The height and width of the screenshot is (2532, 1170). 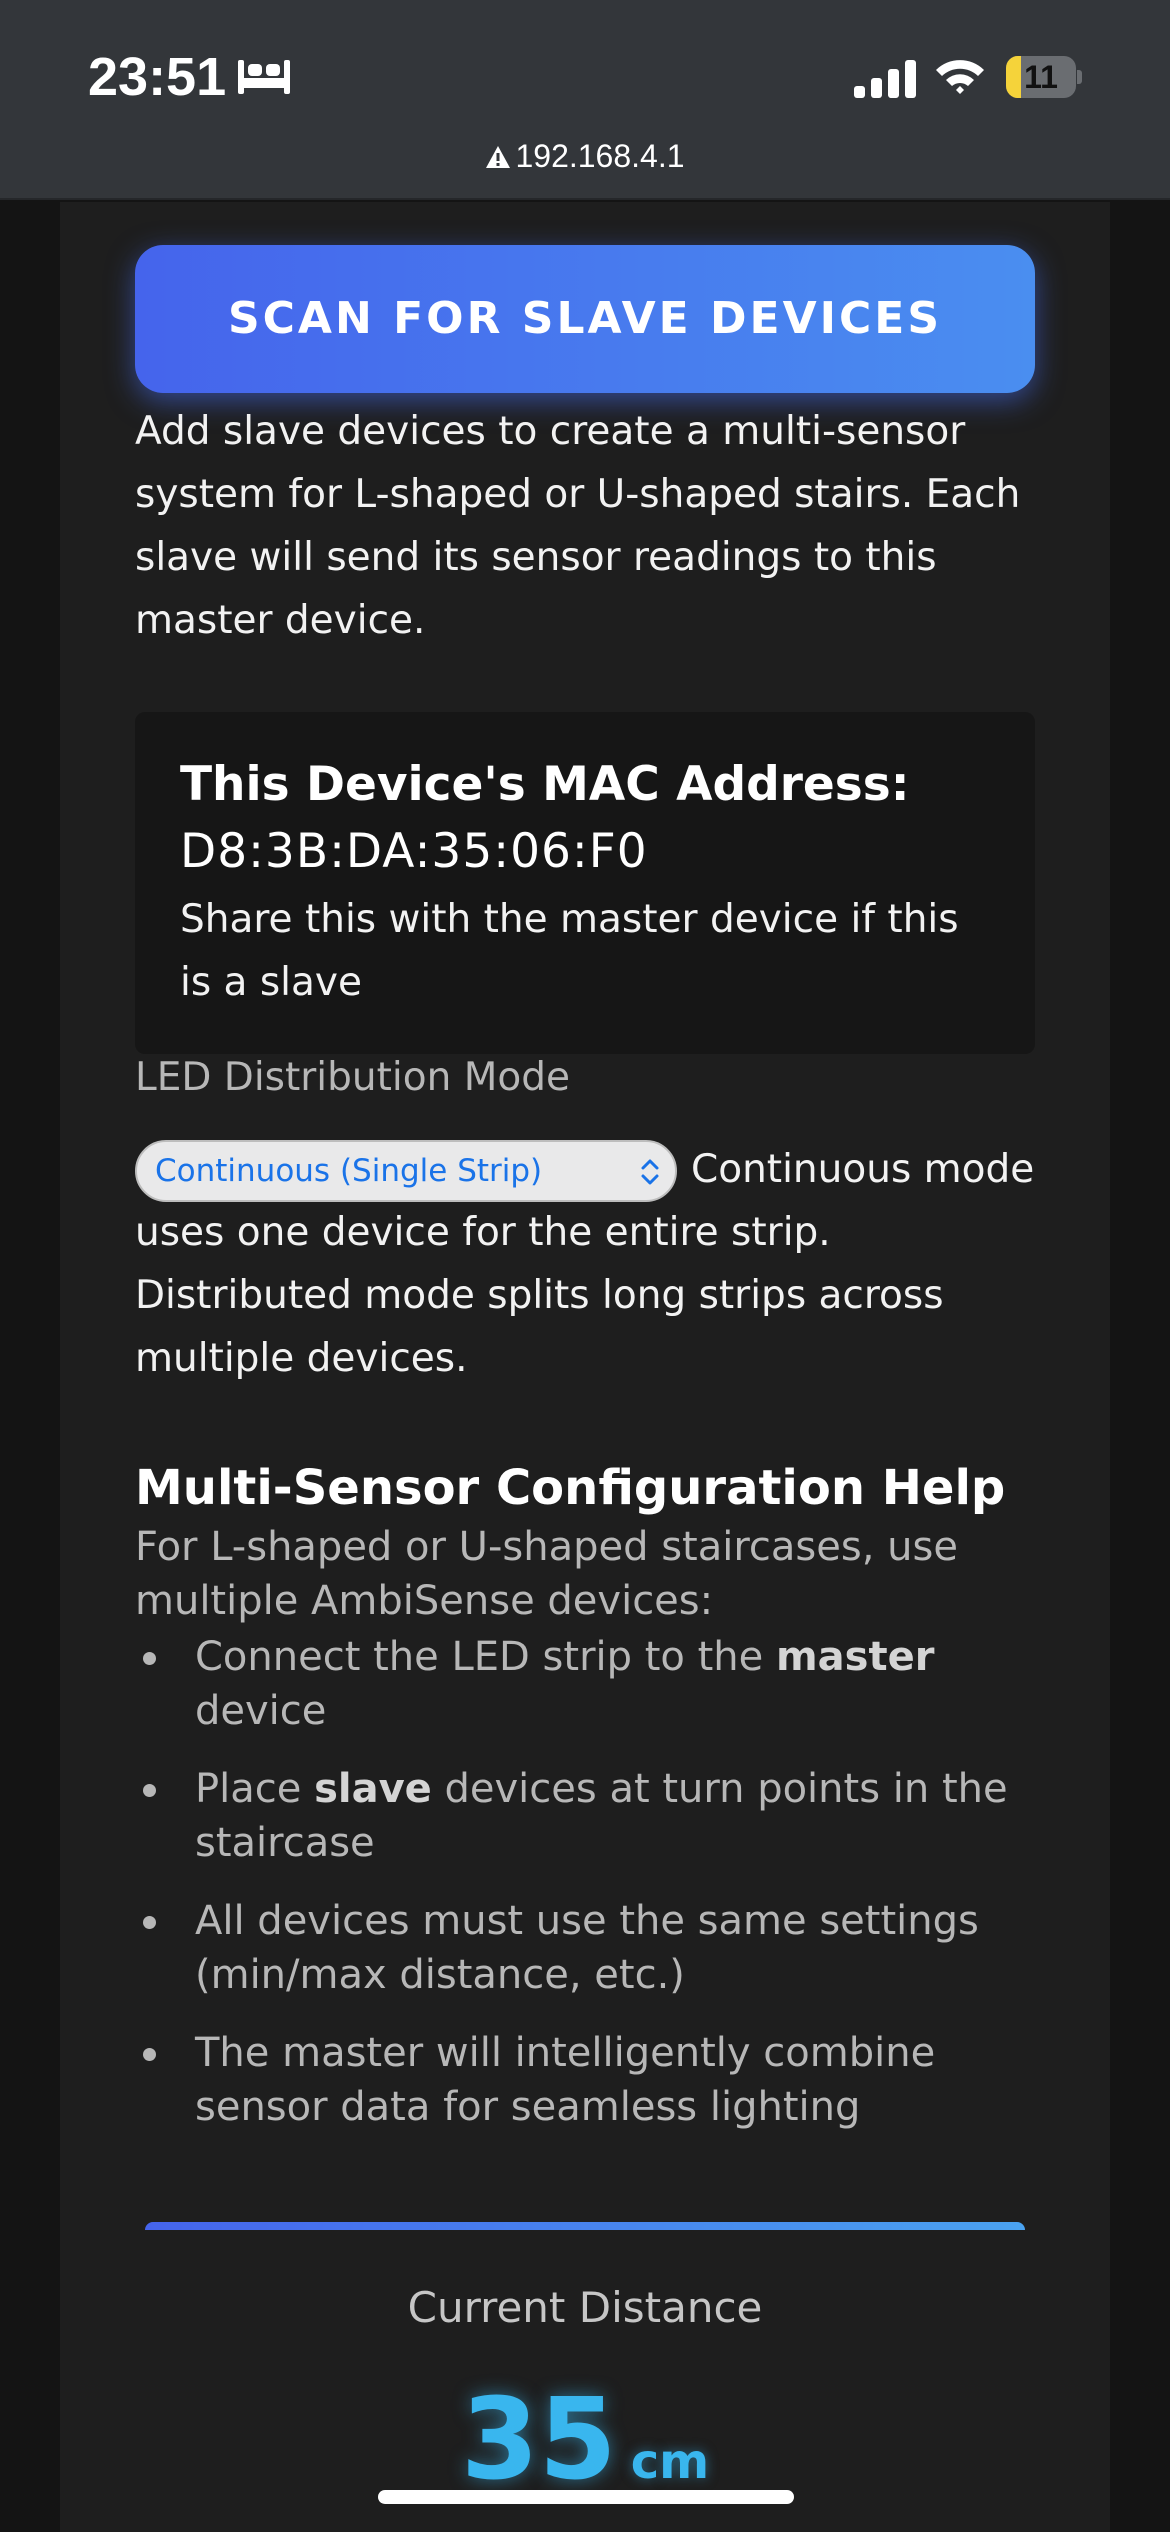 I want to click on mac-title: This Device's MAC Address:, so click(x=545, y=784).